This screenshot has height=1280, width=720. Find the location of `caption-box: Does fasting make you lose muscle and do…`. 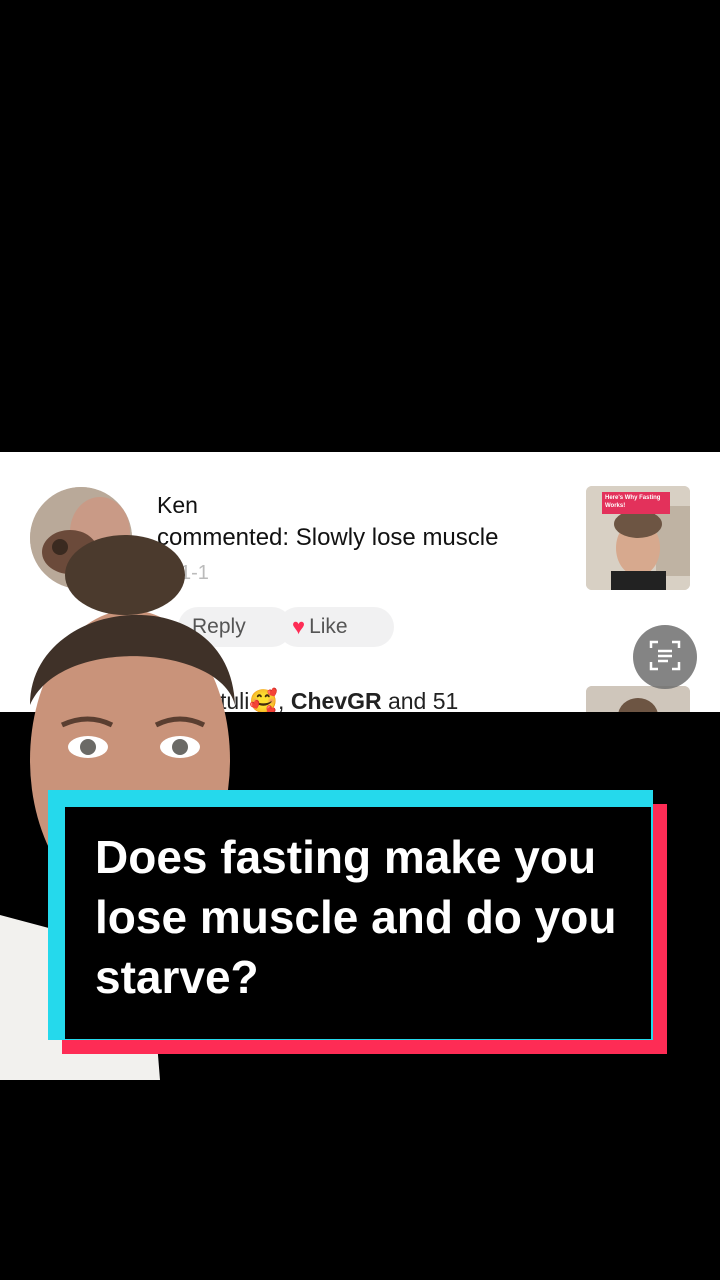

caption-box: Does fasting make you lose muscle and do… is located at coordinates (358, 923).